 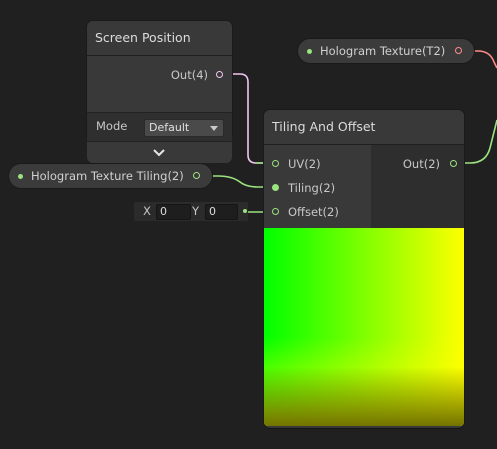 I want to click on mode-row: Mode Default, so click(x=159, y=127).